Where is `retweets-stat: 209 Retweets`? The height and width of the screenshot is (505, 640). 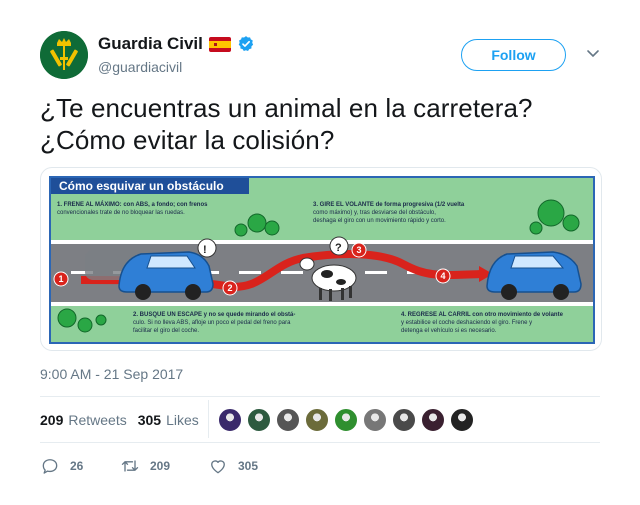
retweets-stat: 209 Retweets is located at coordinates (83, 420).